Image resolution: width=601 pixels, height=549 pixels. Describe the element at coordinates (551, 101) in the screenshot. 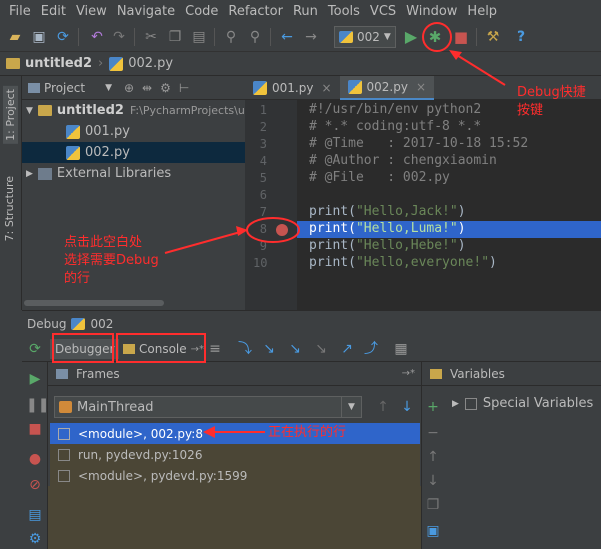

I see `debug-shortcut-annotation: Debug快捷 按键` at that location.